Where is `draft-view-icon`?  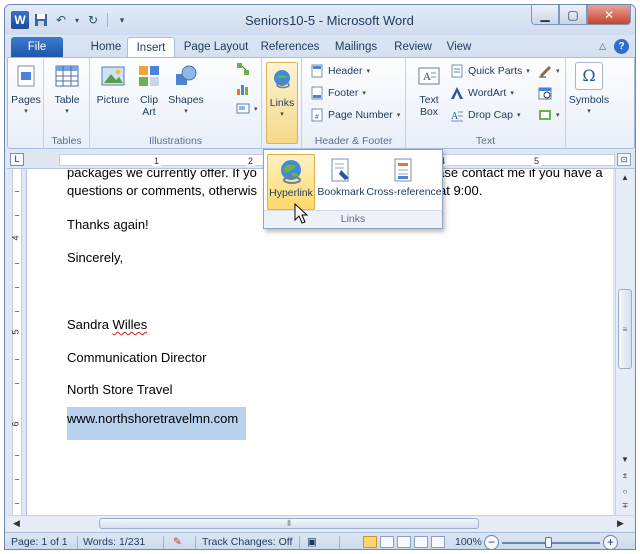
draft-view-icon is located at coordinates (438, 542).